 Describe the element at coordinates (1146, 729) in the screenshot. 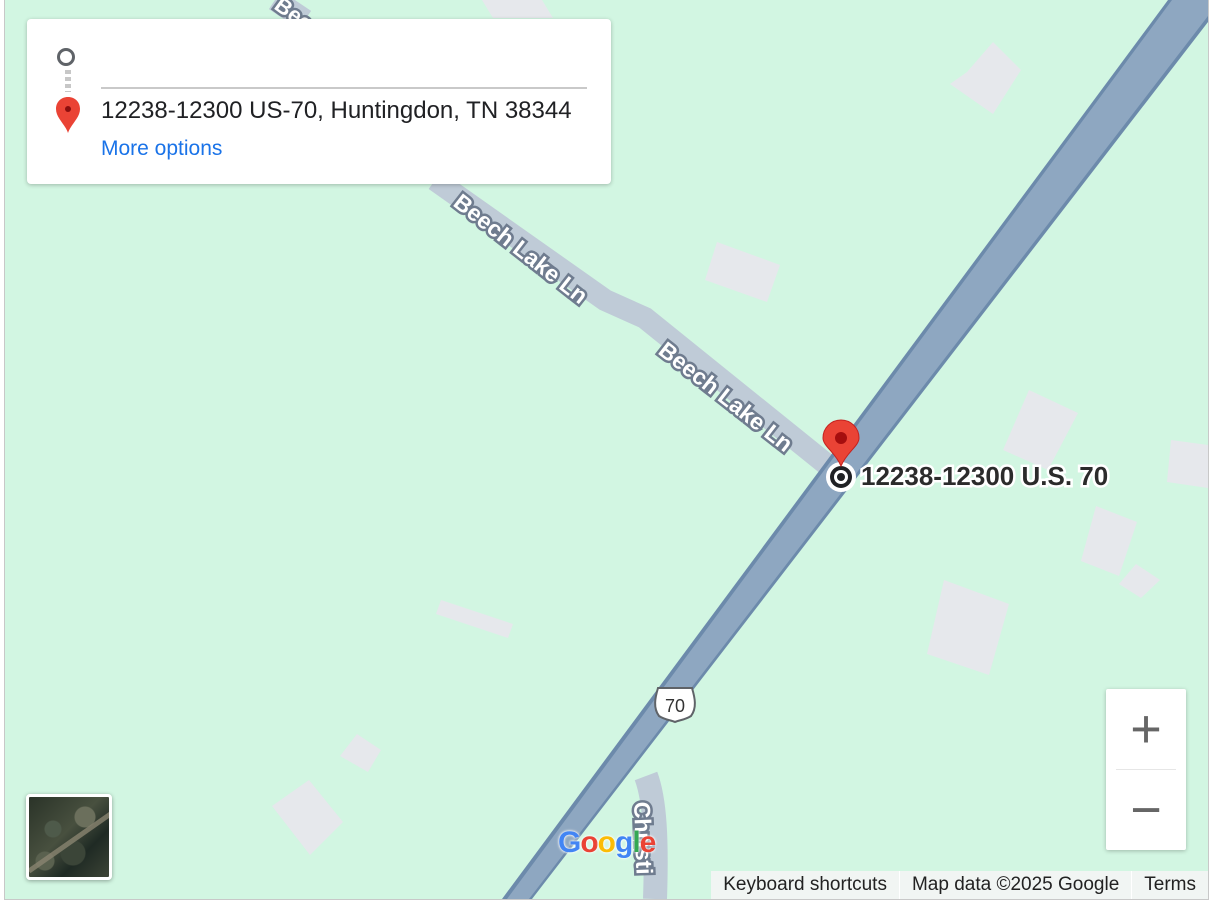

I see `zoom-in-button: +` at that location.